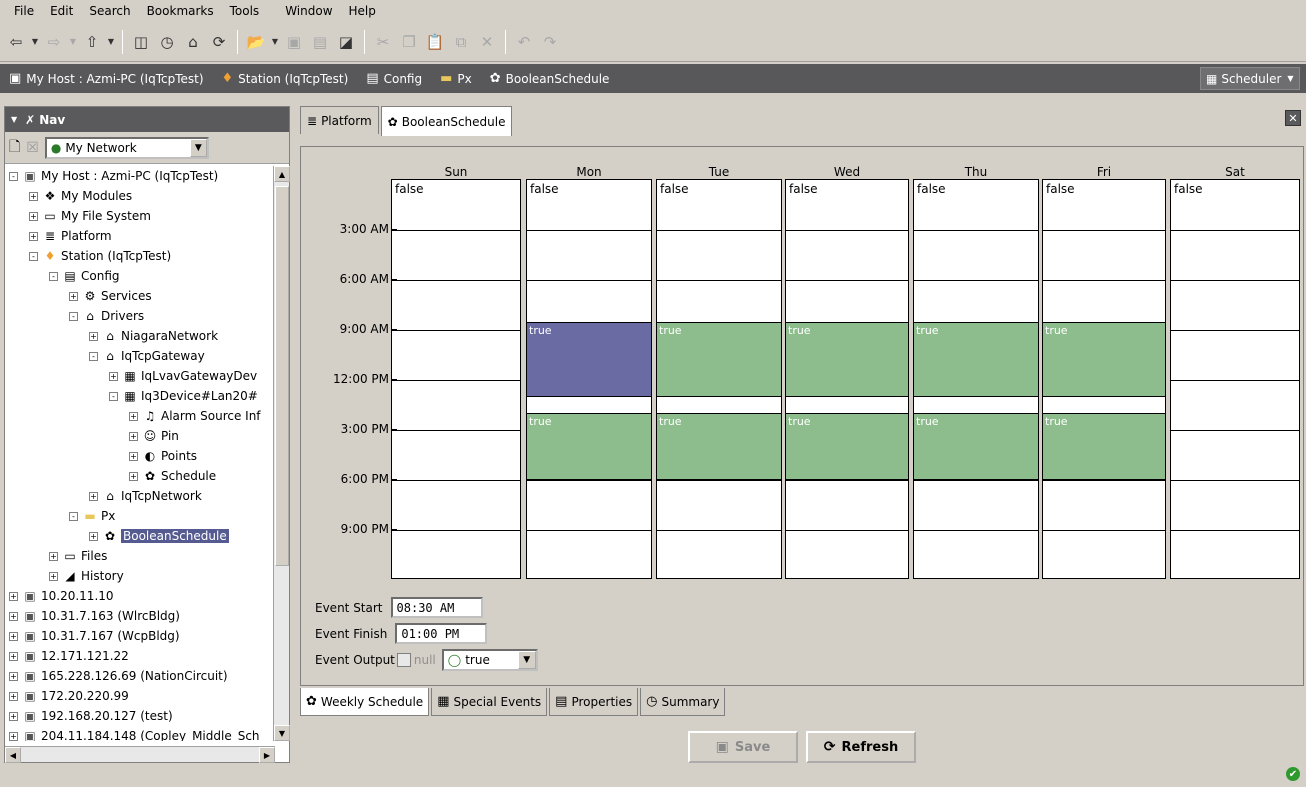 The width and height of the screenshot is (1306, 787). What do you see at coordinates (183, 376) in the screenshot?
I see `tree-node: + ▦ IqLvavGatewayDev` at bounding box center [183, 376].